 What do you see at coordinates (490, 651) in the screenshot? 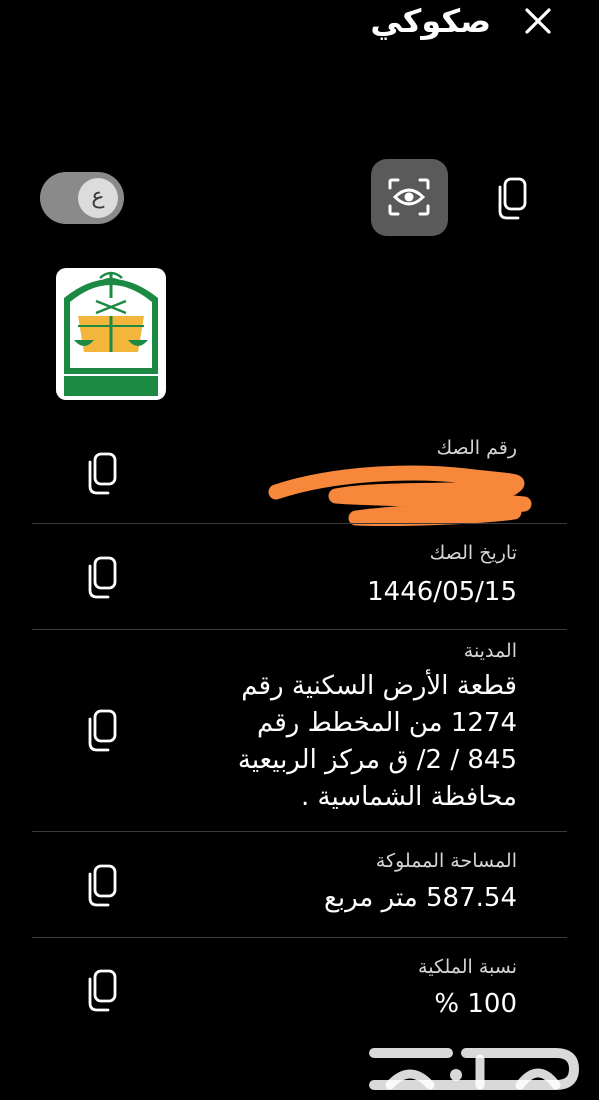
I see `city-label: المدينة` at bounding box center [490, 651].